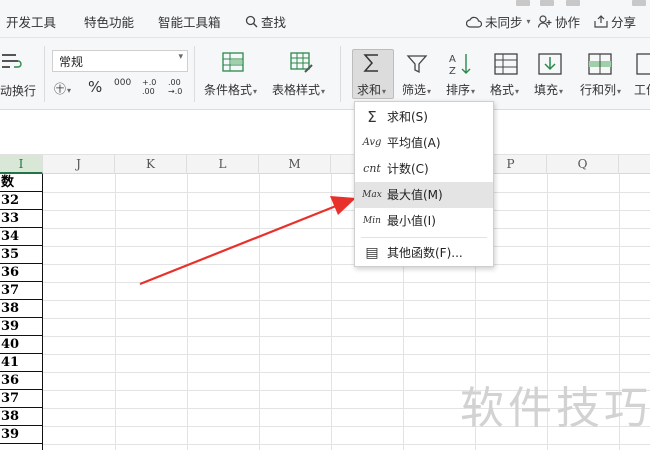 The width and height of the screenshot is (650, 450). Describe the element at coordinates (372, 195) in the screenshot. I see `max-icon: Max` at that location.